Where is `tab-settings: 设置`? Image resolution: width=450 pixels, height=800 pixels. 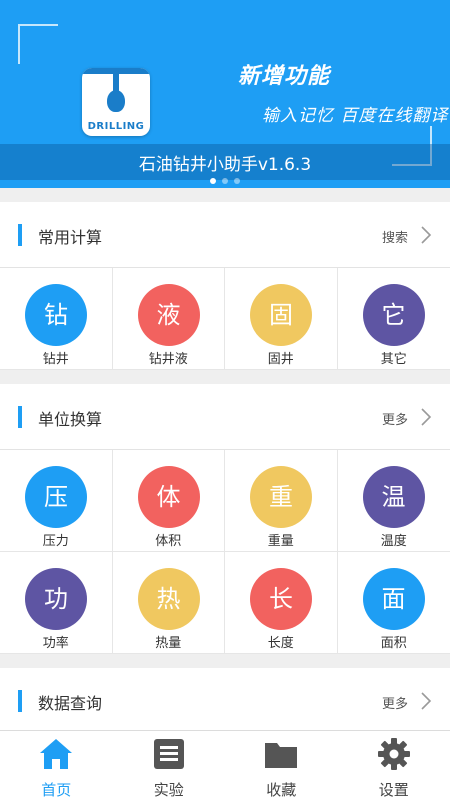 tab-settings: 设置 is located at coordinates (394, 765).